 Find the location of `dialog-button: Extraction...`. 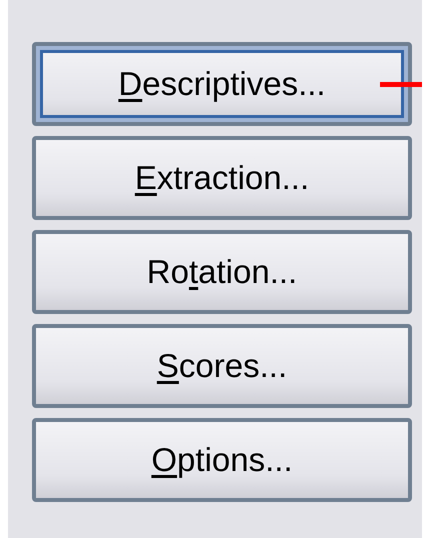

dialog-button: Extraction... is located at coordinates (222, 178).